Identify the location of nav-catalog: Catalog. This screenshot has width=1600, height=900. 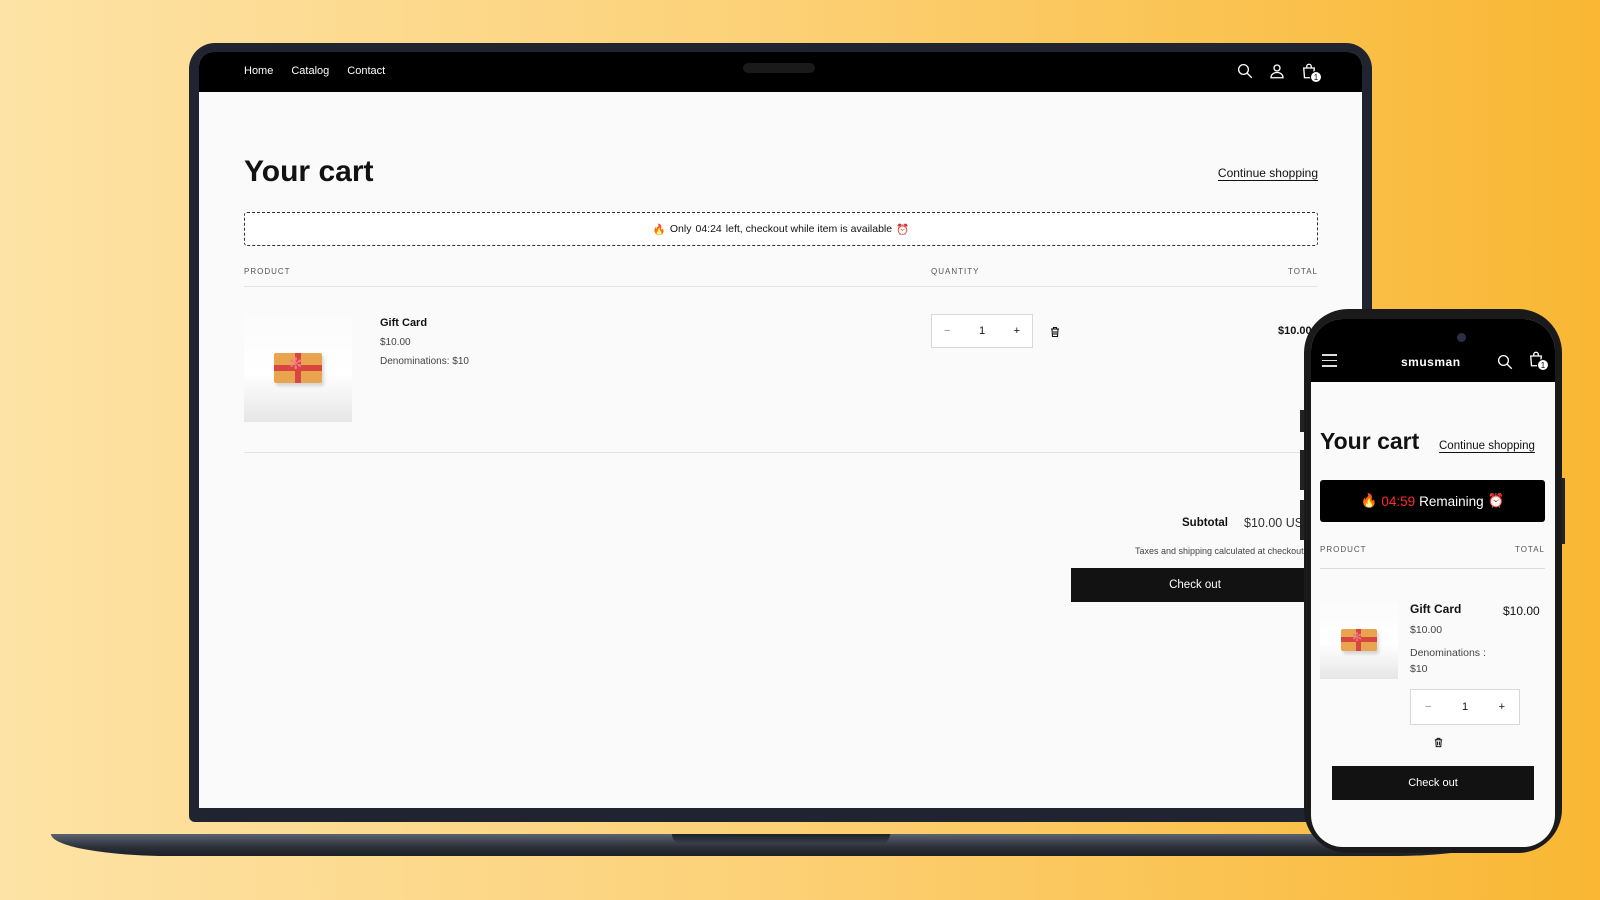
(310, 71).